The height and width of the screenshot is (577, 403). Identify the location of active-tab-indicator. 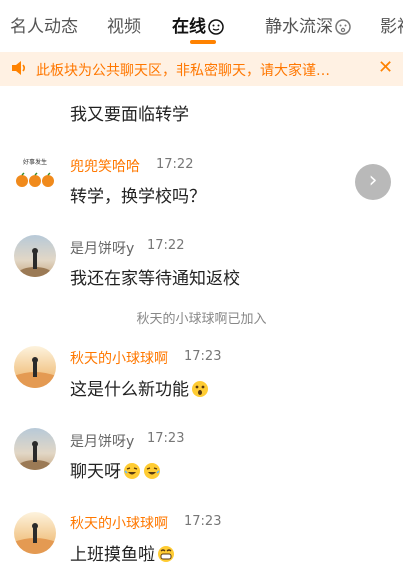
(203, 42).